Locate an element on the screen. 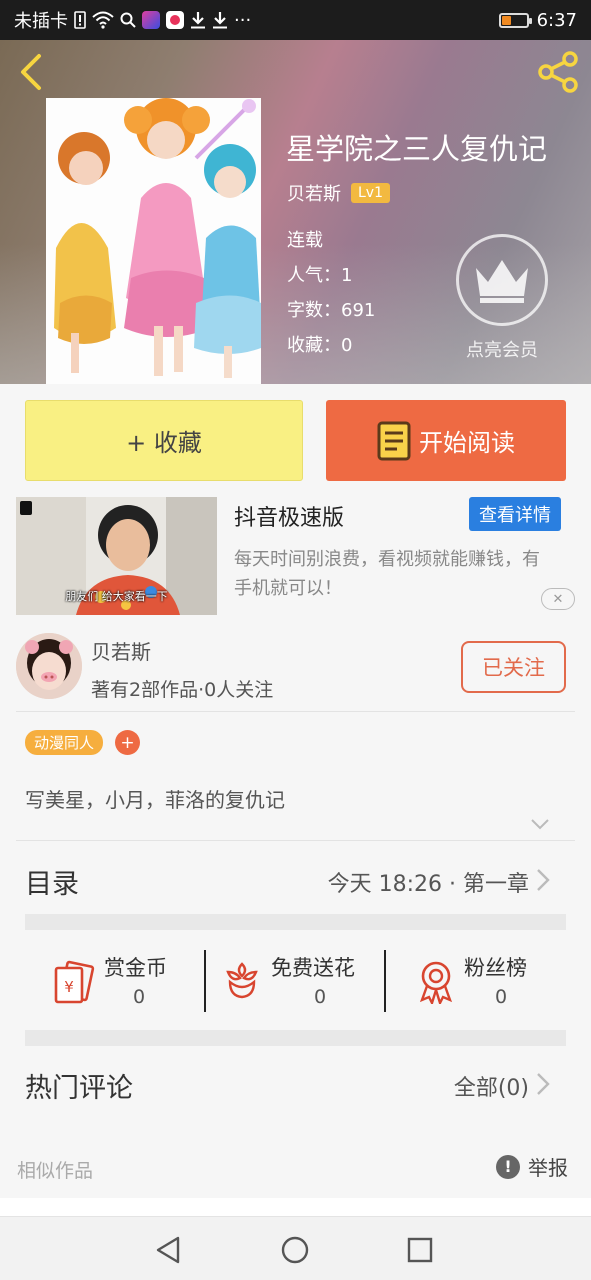 The height and width of the screenshot is (1280, 591). start-reading-label: 开始阅读 is located at coordinates (467, 443).